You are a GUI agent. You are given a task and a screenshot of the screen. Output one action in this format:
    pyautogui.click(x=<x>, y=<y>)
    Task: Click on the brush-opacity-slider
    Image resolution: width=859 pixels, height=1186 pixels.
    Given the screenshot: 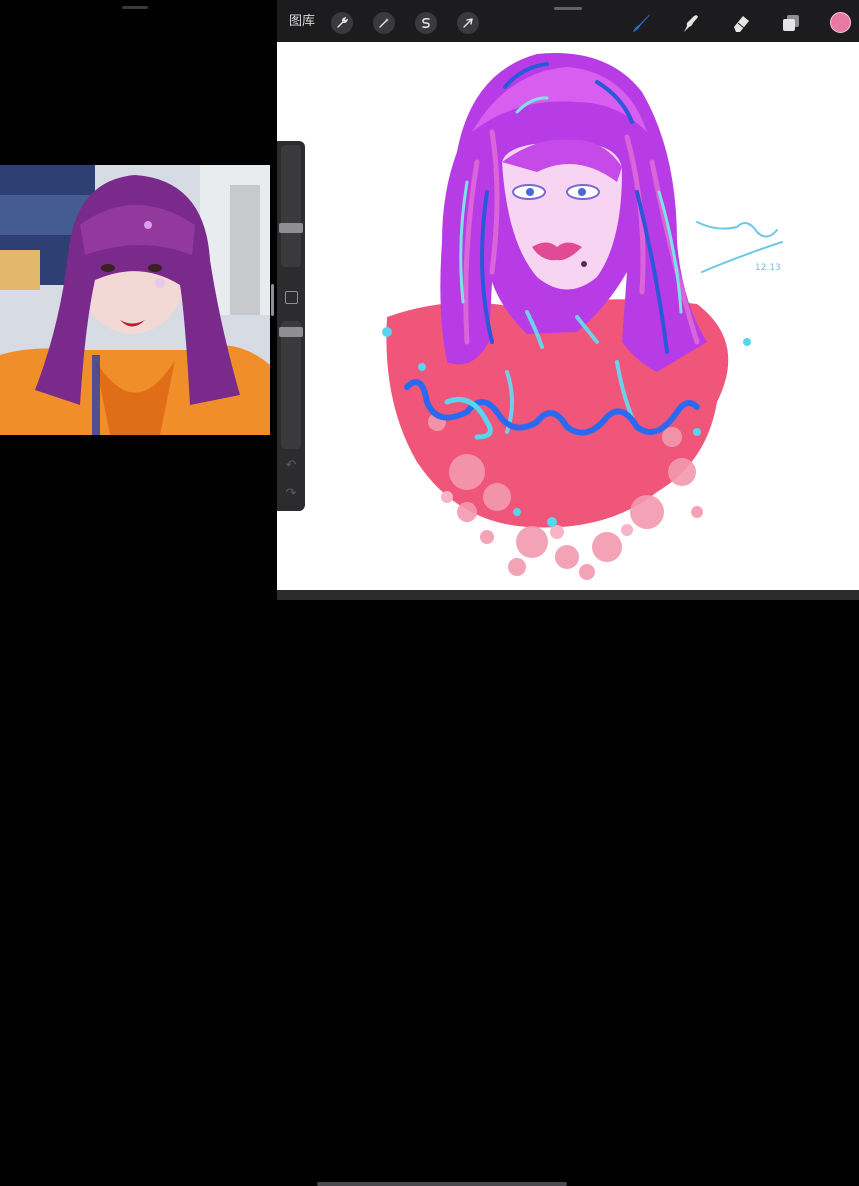 What is the action you would take?
    pyautogui.click(x=291, y=385)
    